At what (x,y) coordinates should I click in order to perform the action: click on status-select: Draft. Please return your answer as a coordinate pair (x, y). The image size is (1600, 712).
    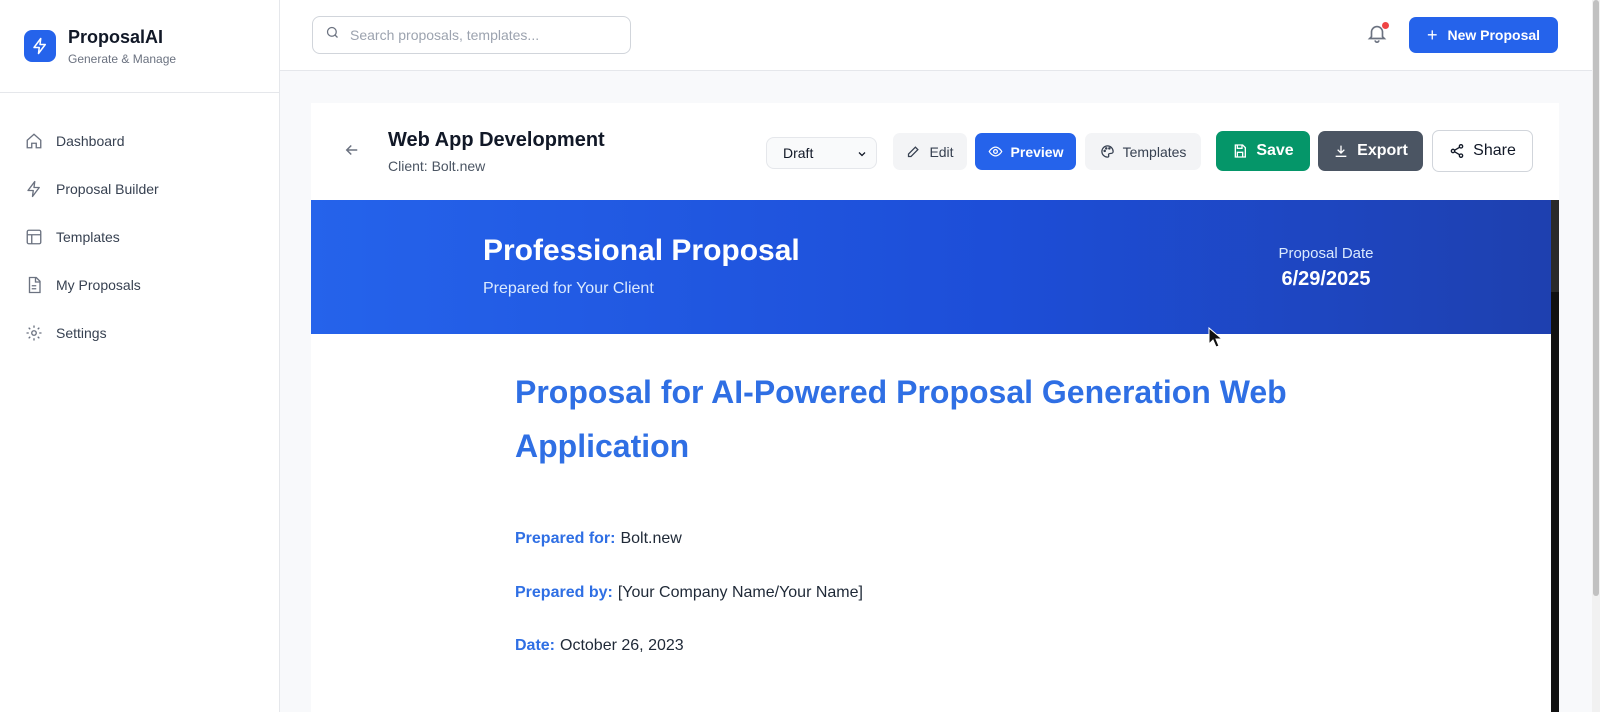
    Looking at the image, I should click on (821, 153).